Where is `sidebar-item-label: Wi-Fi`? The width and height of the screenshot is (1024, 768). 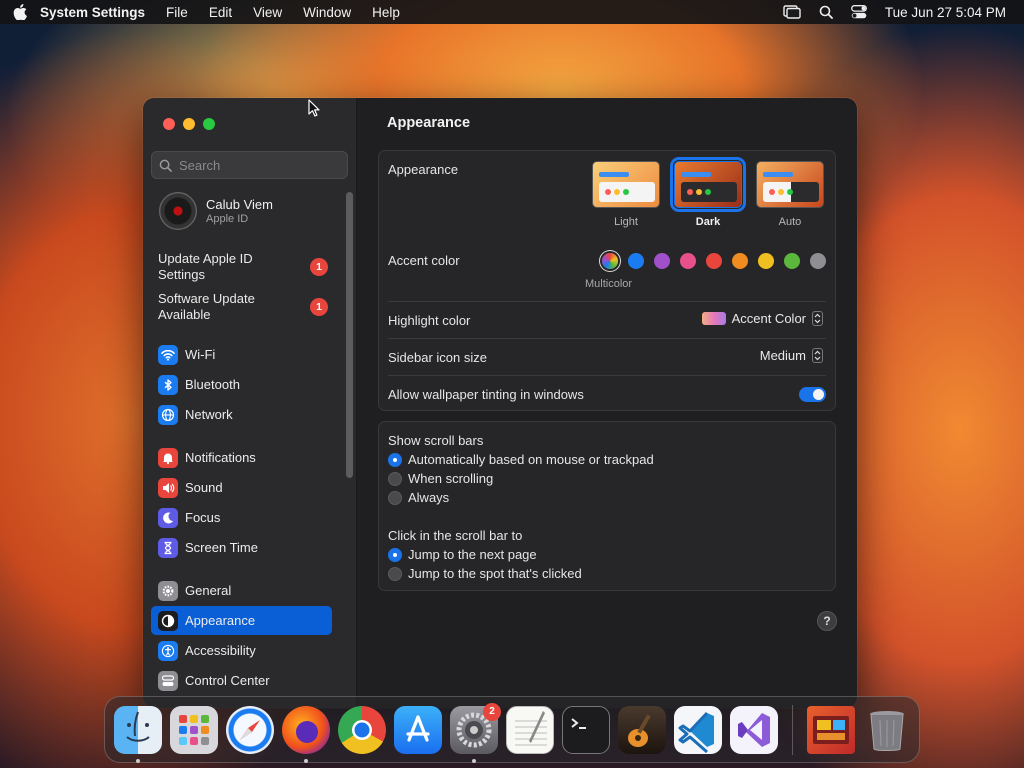
sidebar-item-label: Wi-Fi is located at coordinates (200, 354).